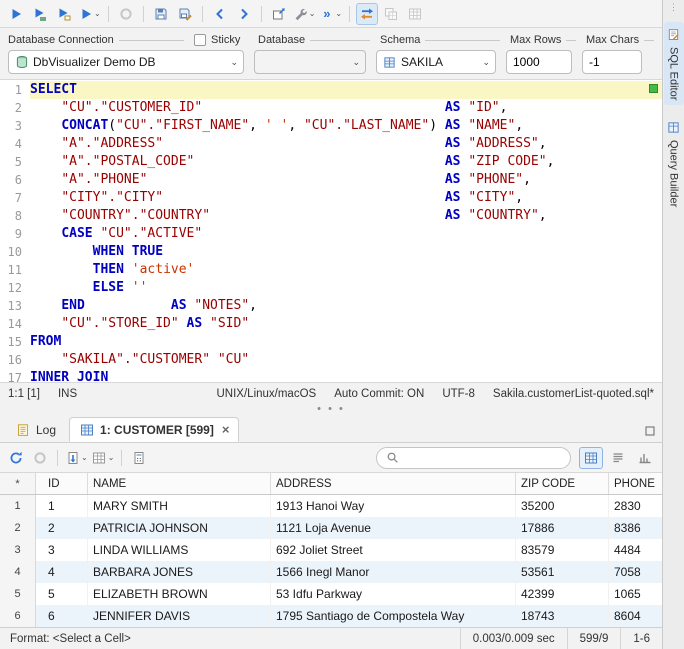 The height and width of the screenshot is (649, 684). What do you see at coordinates (330, 14) in the screenshot?
I see `more-commands-button: » ⌄` at bounding box center [330, 14].